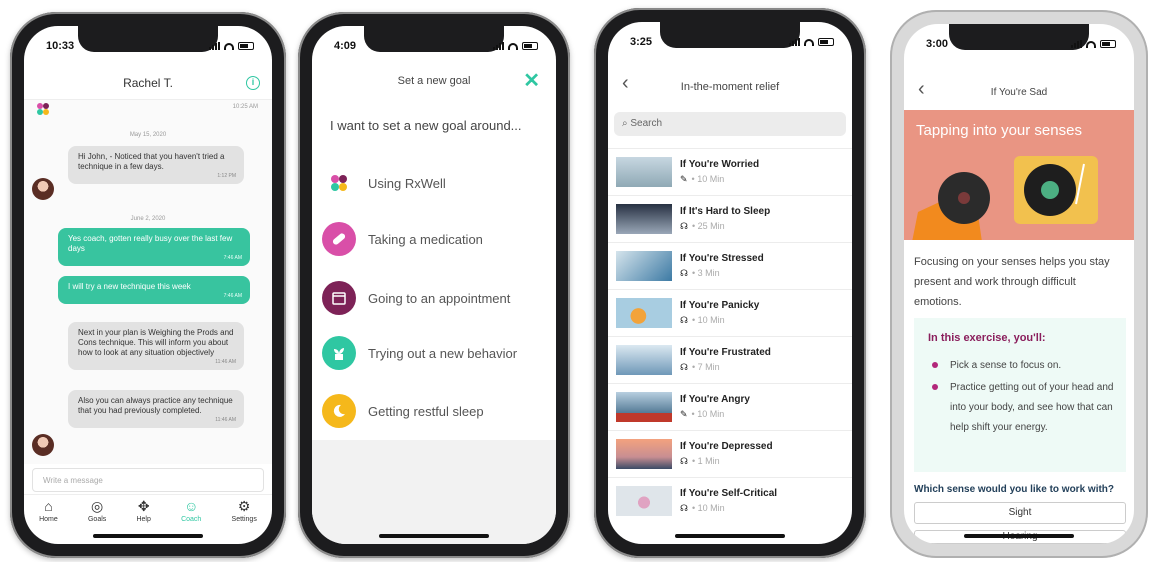 Image resolution: width=1151 pixels, height=562 pixels. What do you see at coordinates (148, 219) in the screenshot?
I see `date-separator: June 2, 2020` at bounding box center [148, 219].